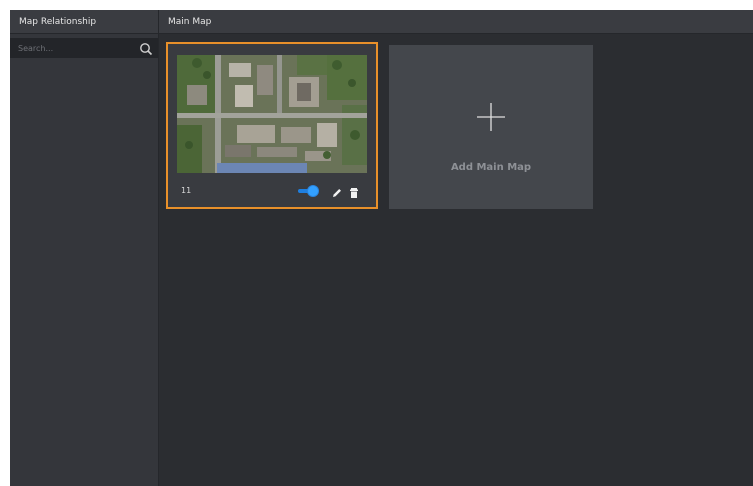  Describe the element at coordinates (491, 167) in the screenshot. I see `add-main-map-label: Add Main Map` at that location.